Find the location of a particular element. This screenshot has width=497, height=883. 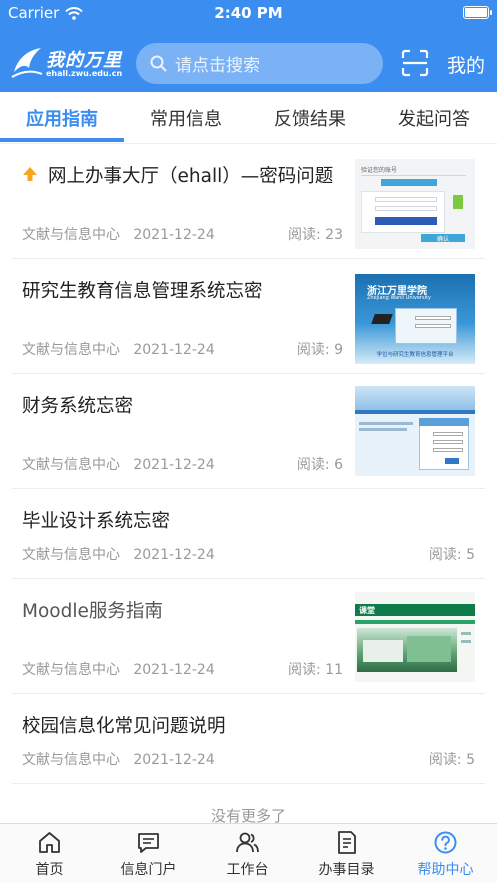

article-title: 研究生教育信息管理系统忘密 is located at coordinates (142, 291).